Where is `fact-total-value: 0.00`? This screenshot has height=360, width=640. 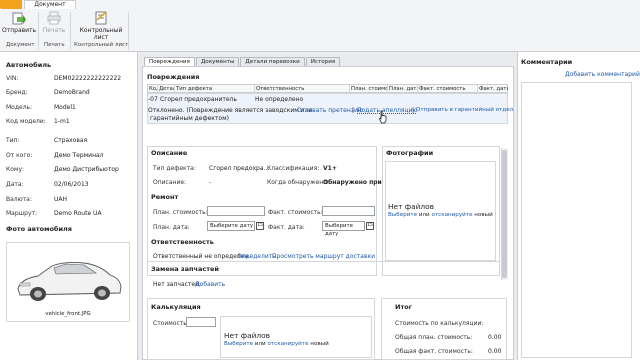
fact-total-value: 0.00 is located at coordinates (495, 351).